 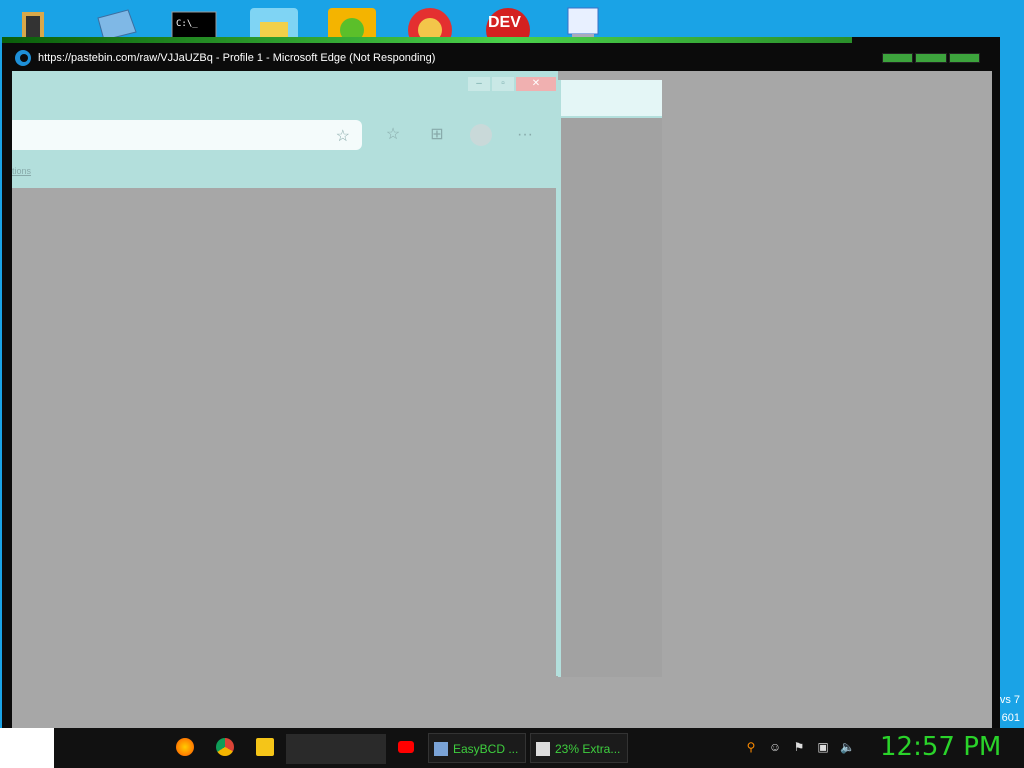 I want to click on ghost-caption-buttons: – ▫ ✕, so click(x=512, y=84).